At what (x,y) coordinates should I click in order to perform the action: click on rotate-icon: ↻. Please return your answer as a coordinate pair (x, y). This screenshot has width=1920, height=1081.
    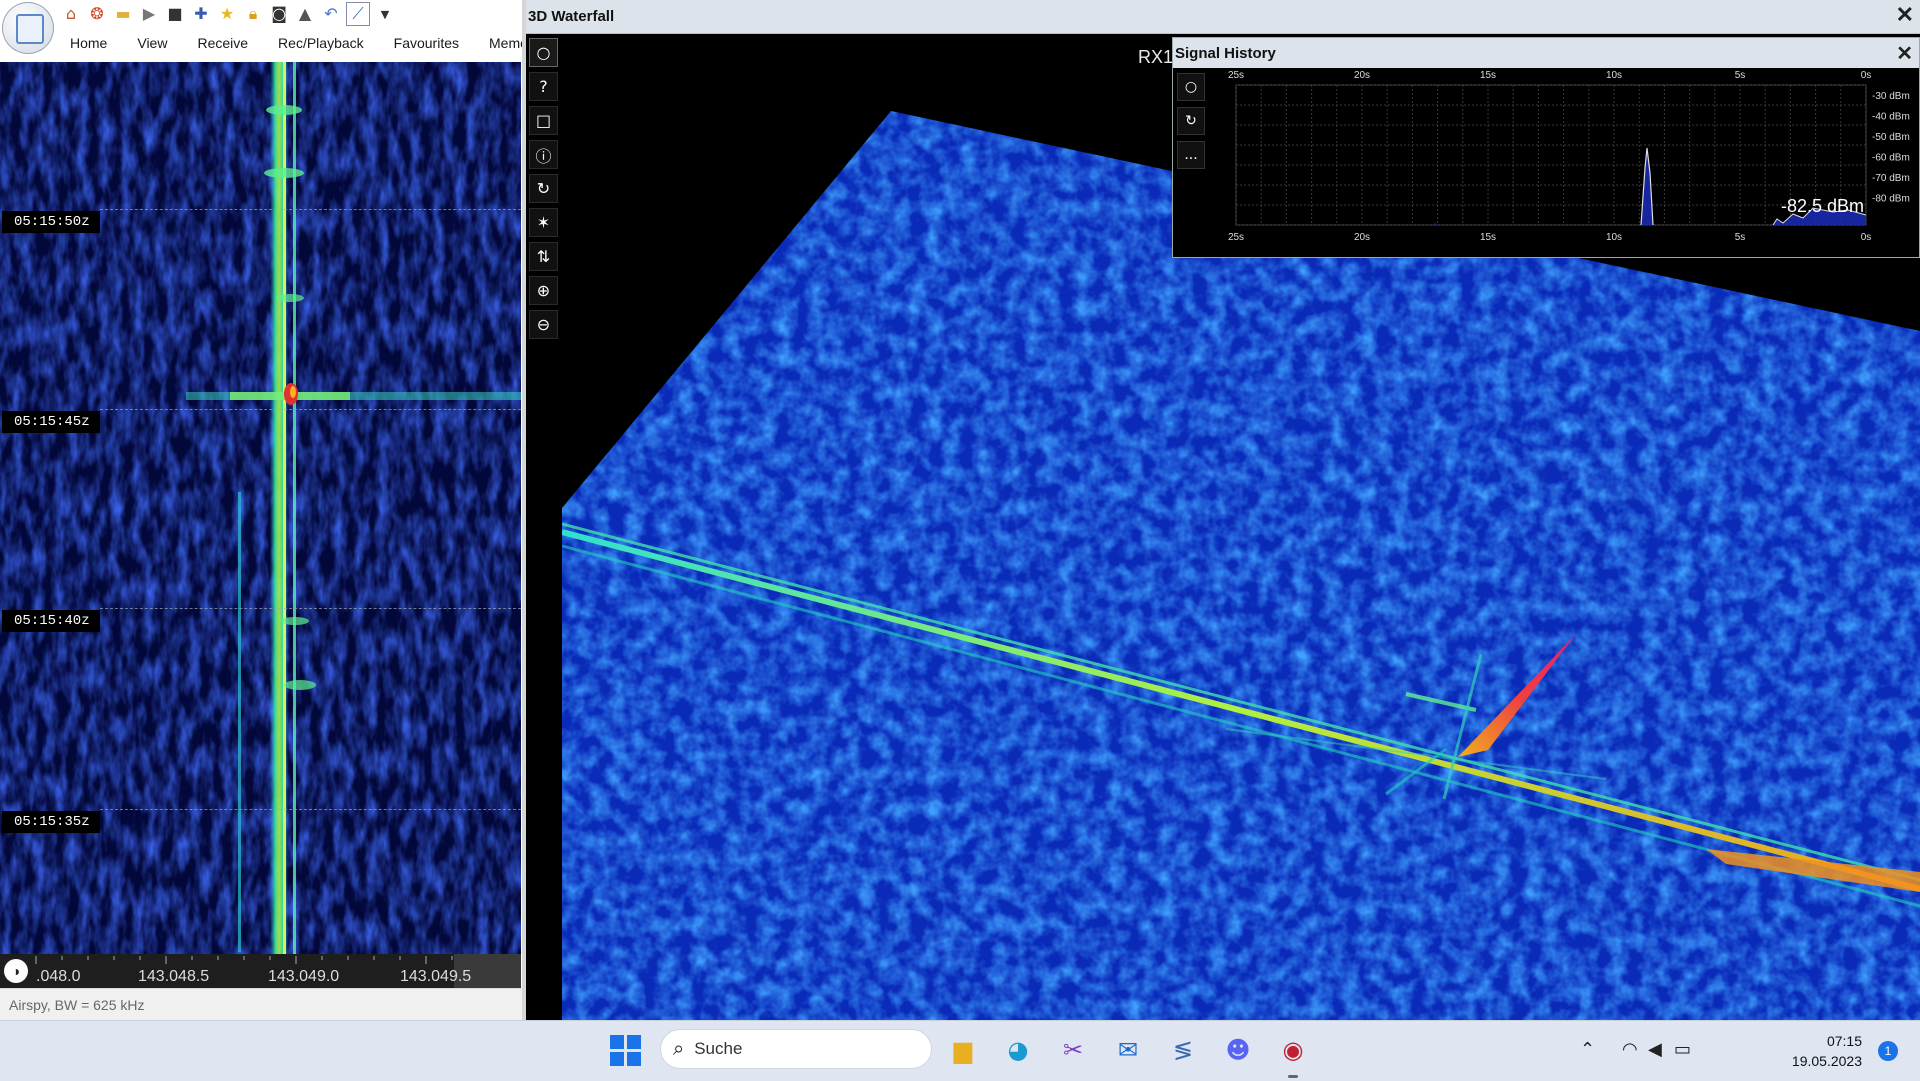
    Looking at the image, I should click on (543, 188).